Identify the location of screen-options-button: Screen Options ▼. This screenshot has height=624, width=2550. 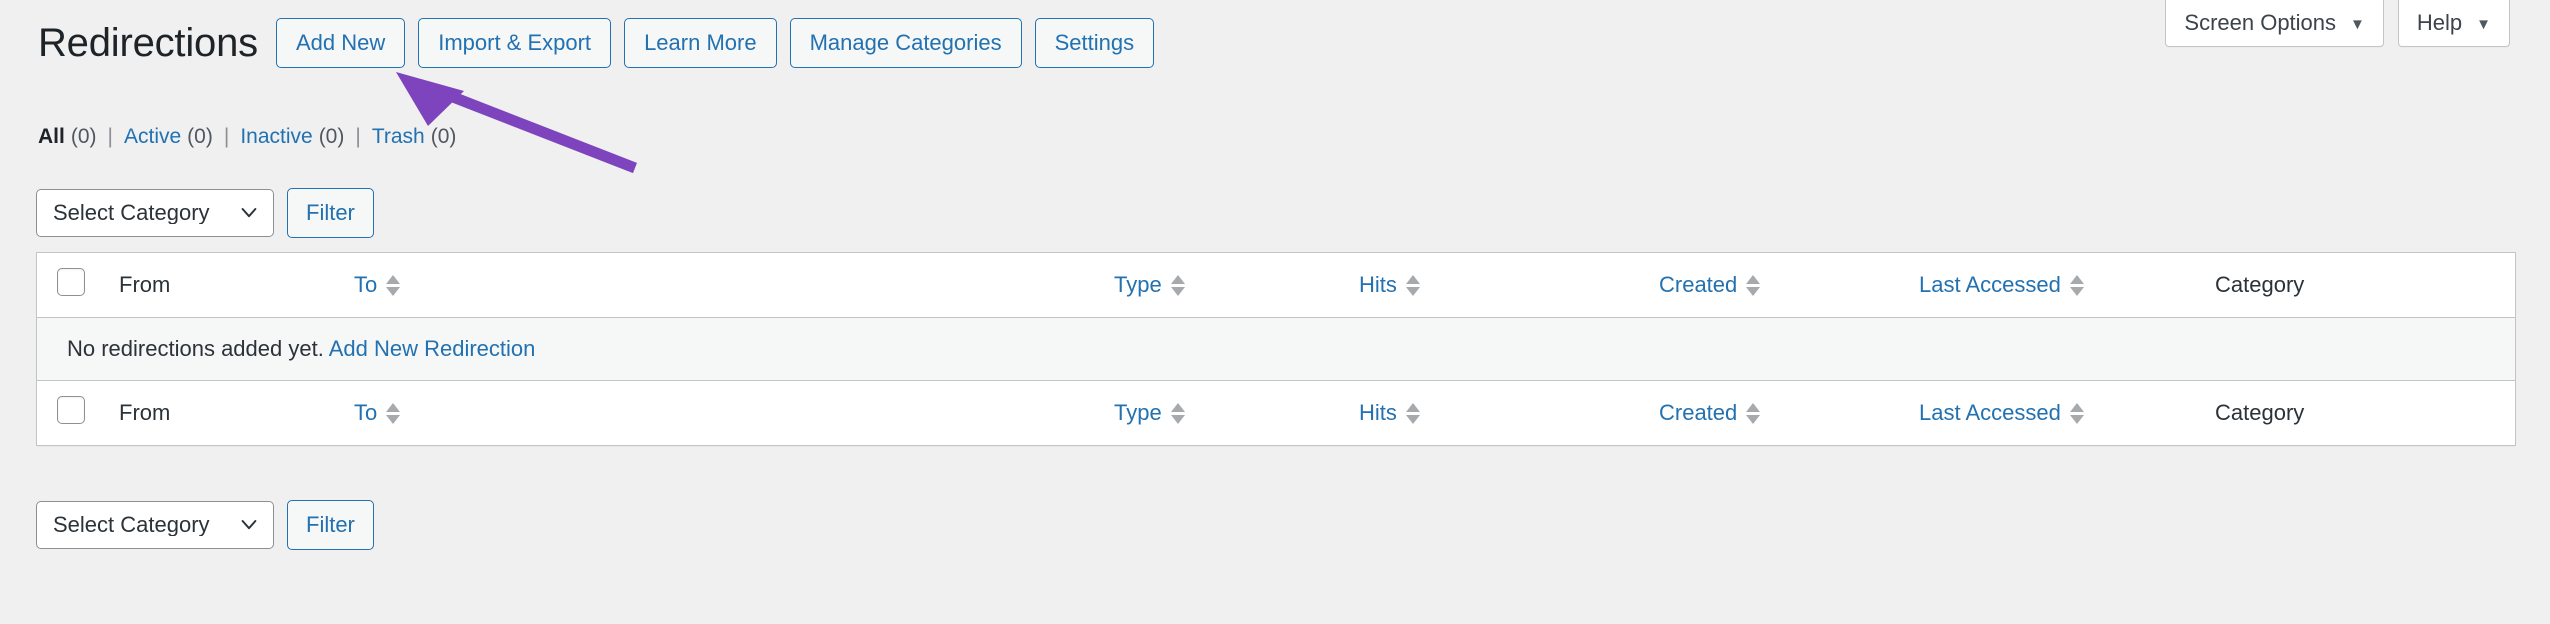
(2274, 23).